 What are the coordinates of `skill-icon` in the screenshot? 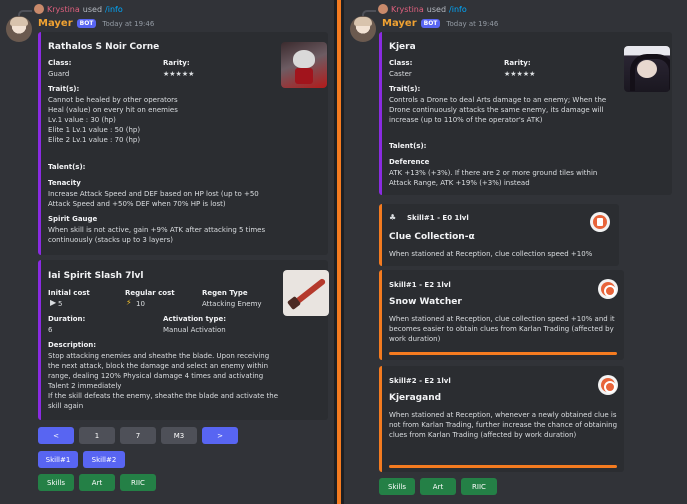 It's located at (306, 293).